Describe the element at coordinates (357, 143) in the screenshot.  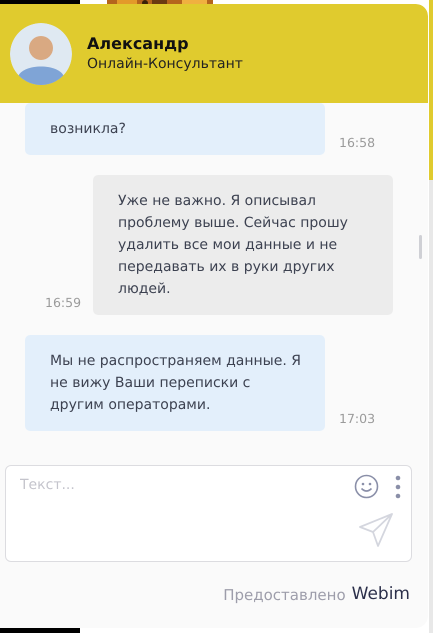
I see `message-time: 16:58` at that location.